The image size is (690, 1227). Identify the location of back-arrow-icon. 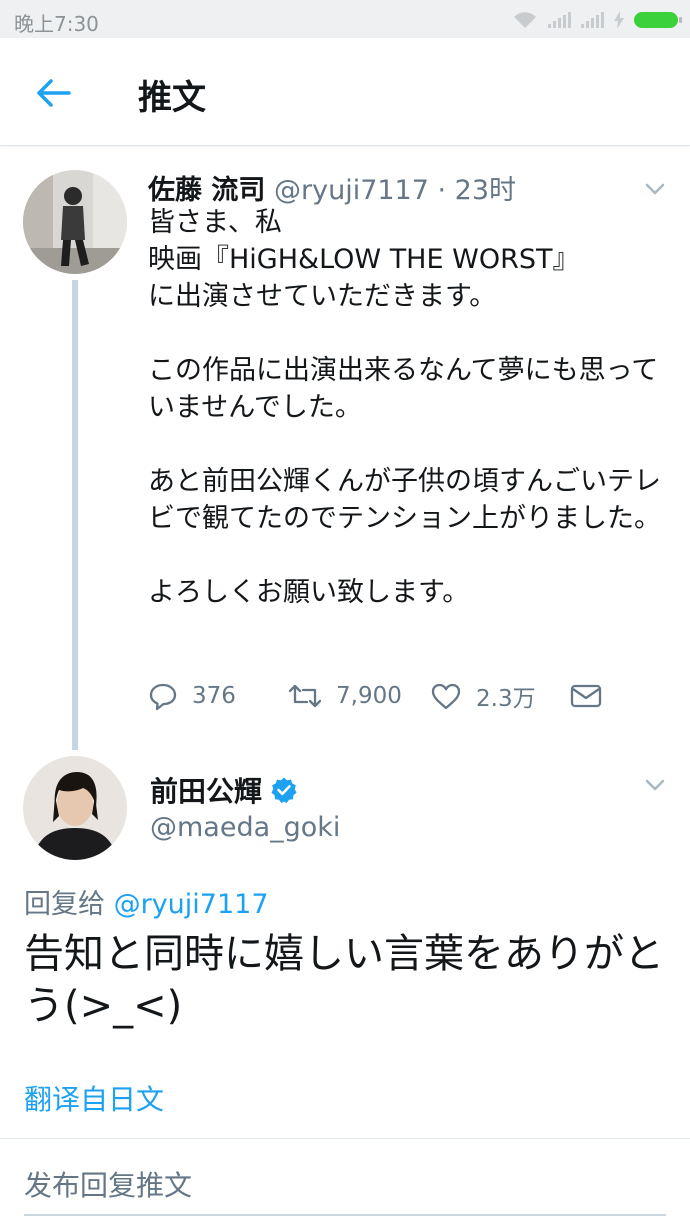
(54, 93).